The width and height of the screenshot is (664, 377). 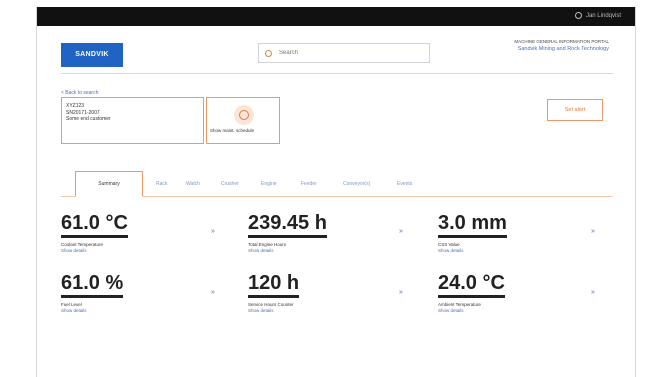 I want to click on machine-serial: SN20171-2007, so click(x=83, y=112).